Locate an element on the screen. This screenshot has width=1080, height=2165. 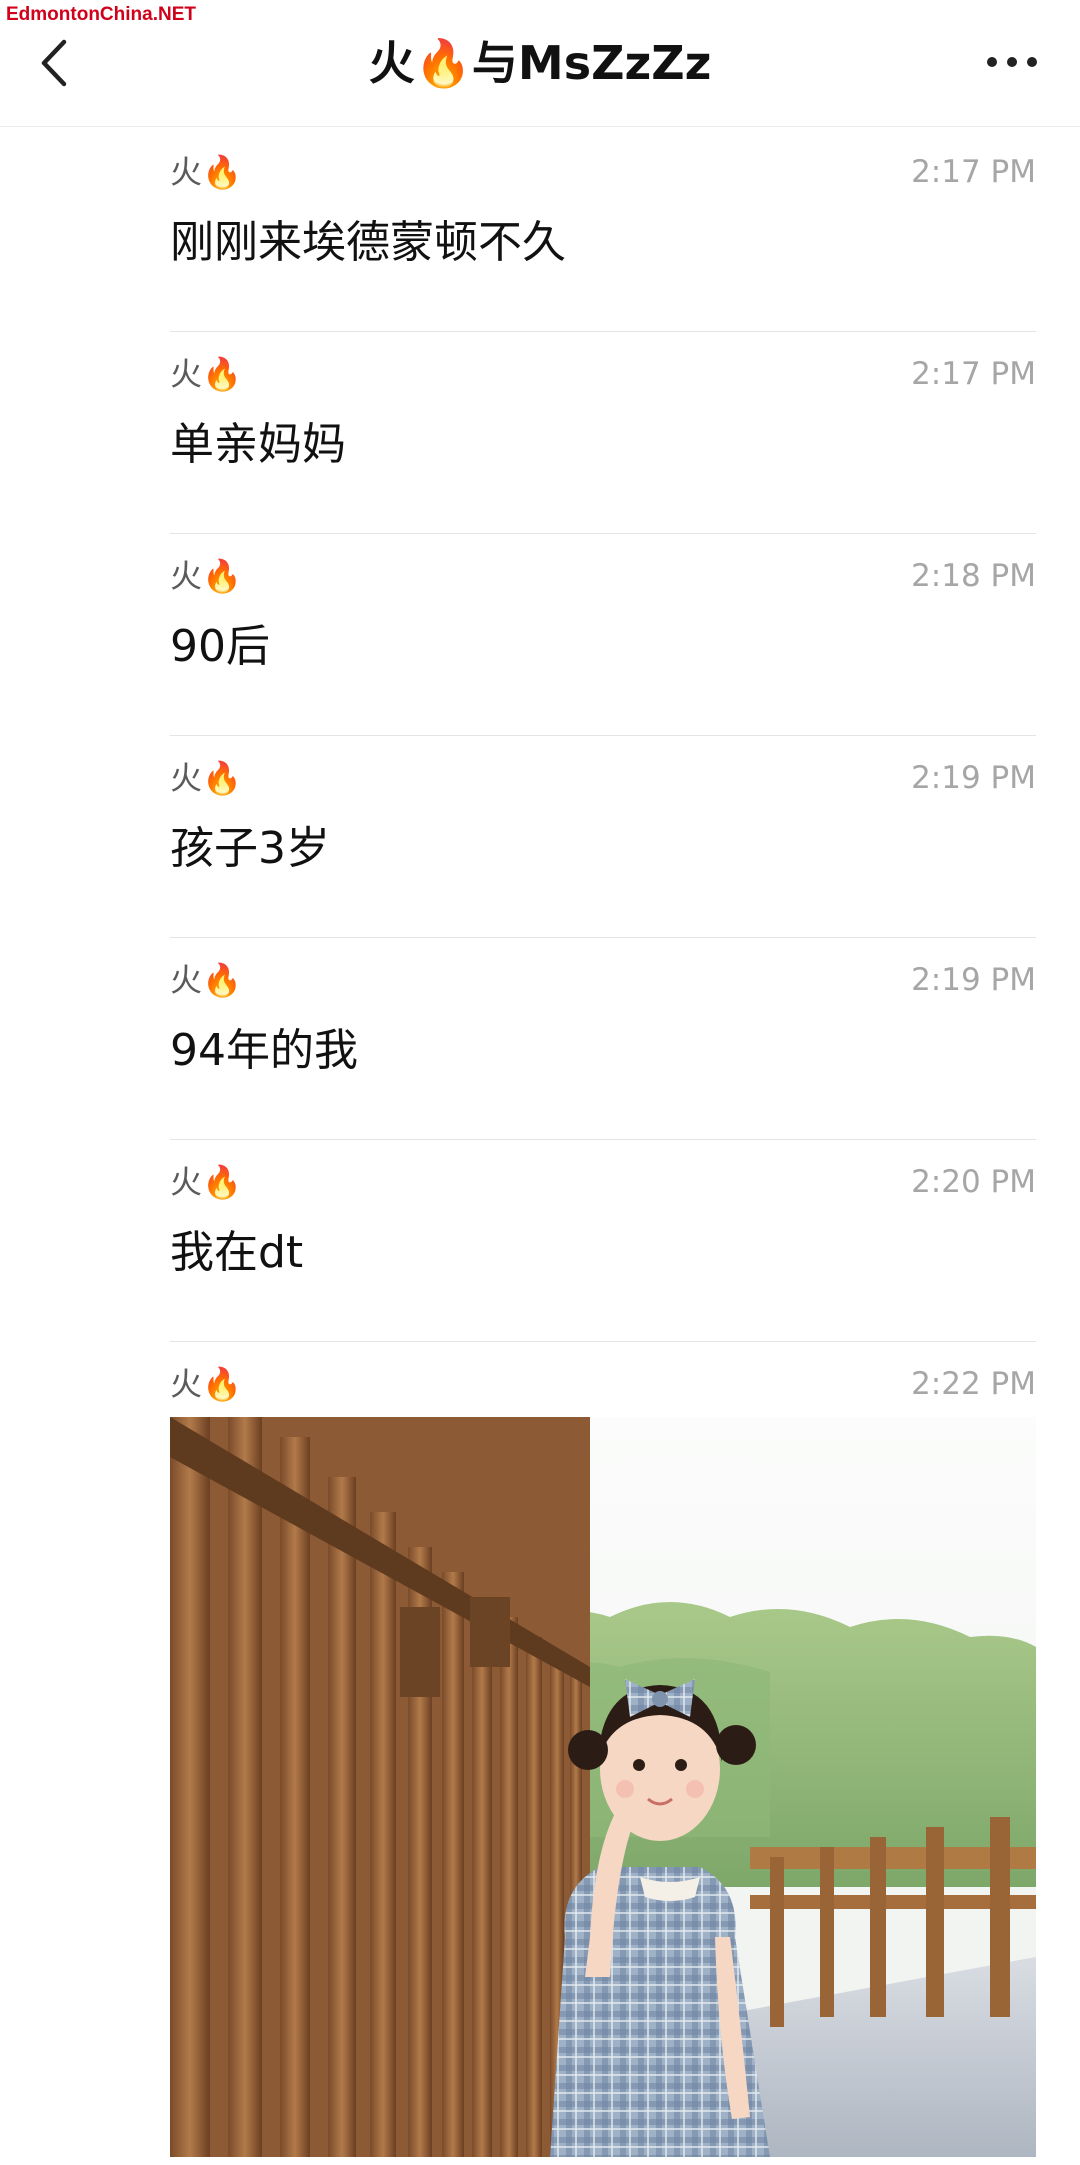
message-item: 火🔥 2:18 PM 90后 is located at coordinates (603, 635).